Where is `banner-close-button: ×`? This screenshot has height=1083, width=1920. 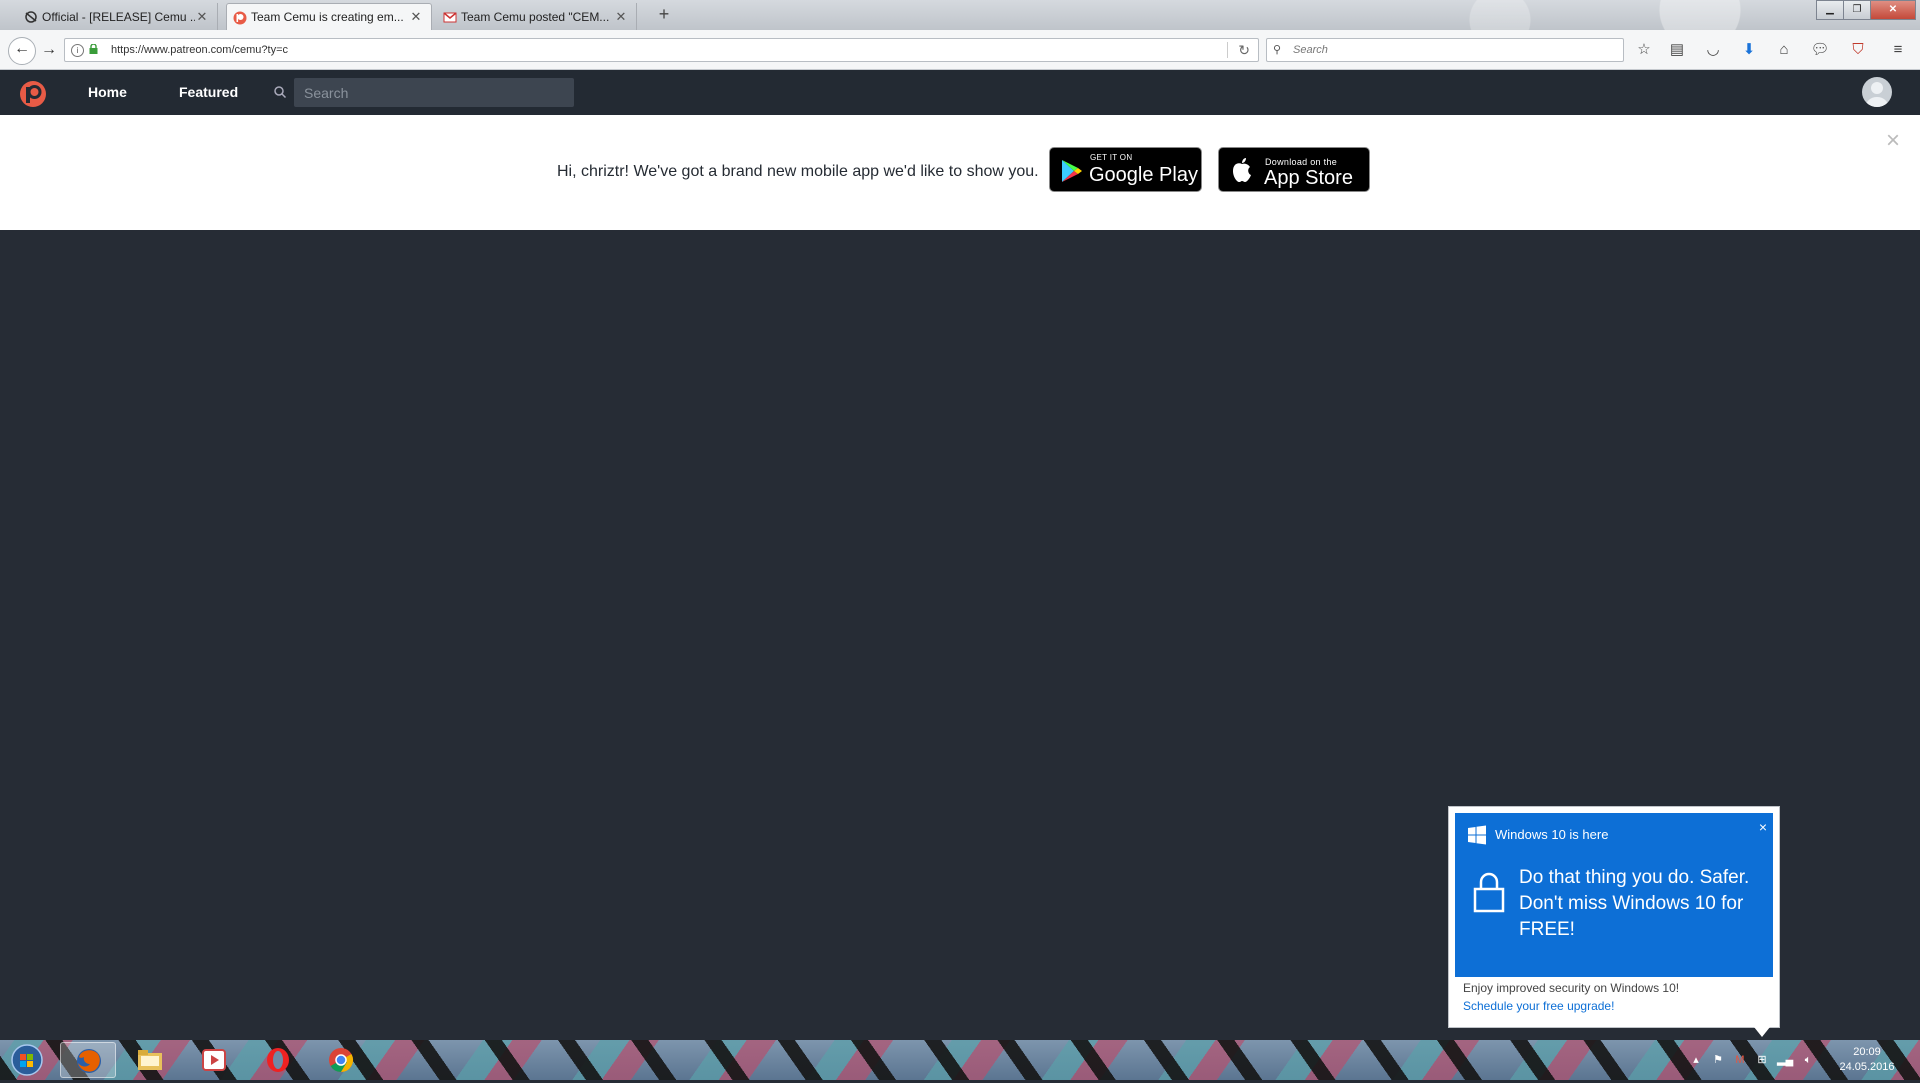
banner-close-button: × is located at coordinates (1893, 141).